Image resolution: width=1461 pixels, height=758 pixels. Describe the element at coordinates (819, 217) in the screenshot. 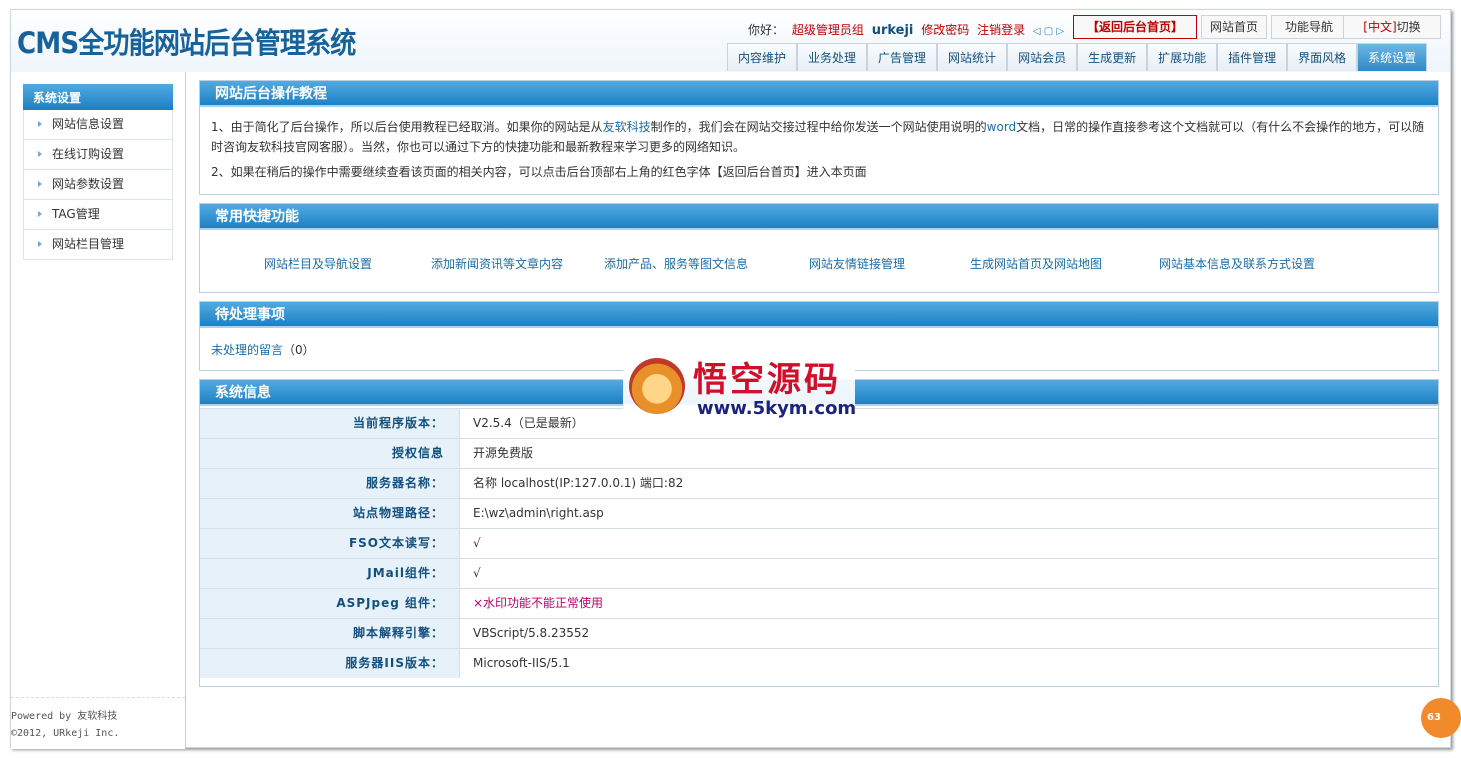

I see `panel-title: 常用快捷功能` at that location.